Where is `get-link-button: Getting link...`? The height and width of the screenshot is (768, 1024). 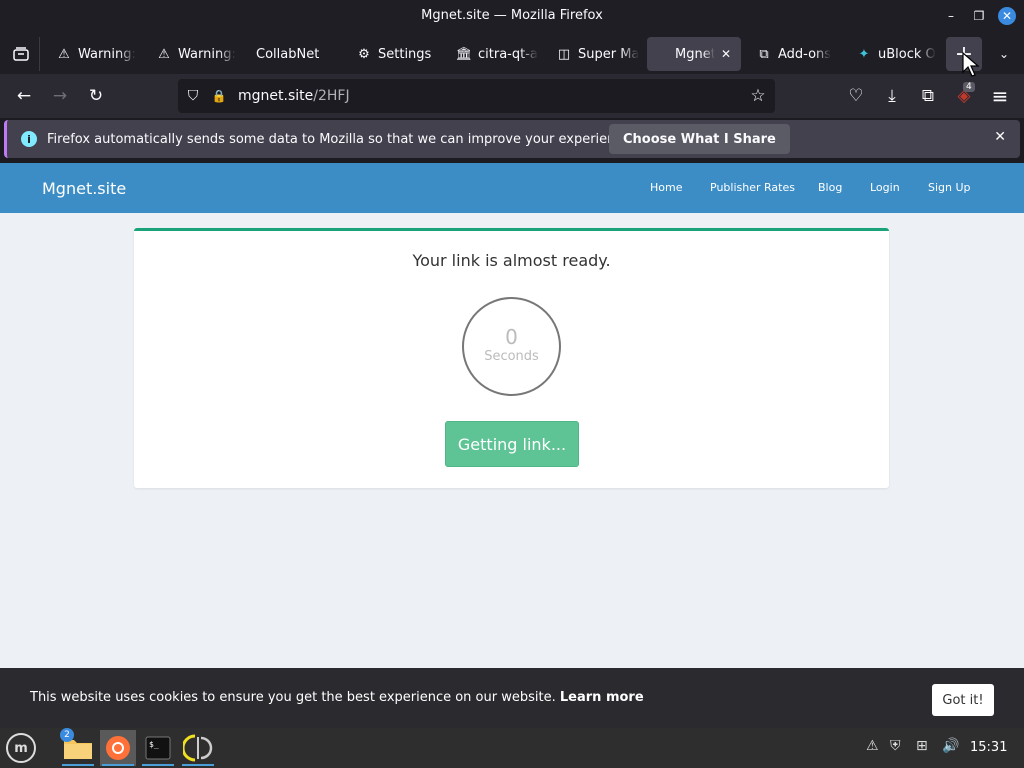
get-link-button: Getting link... is located at coordinates (512, 444).